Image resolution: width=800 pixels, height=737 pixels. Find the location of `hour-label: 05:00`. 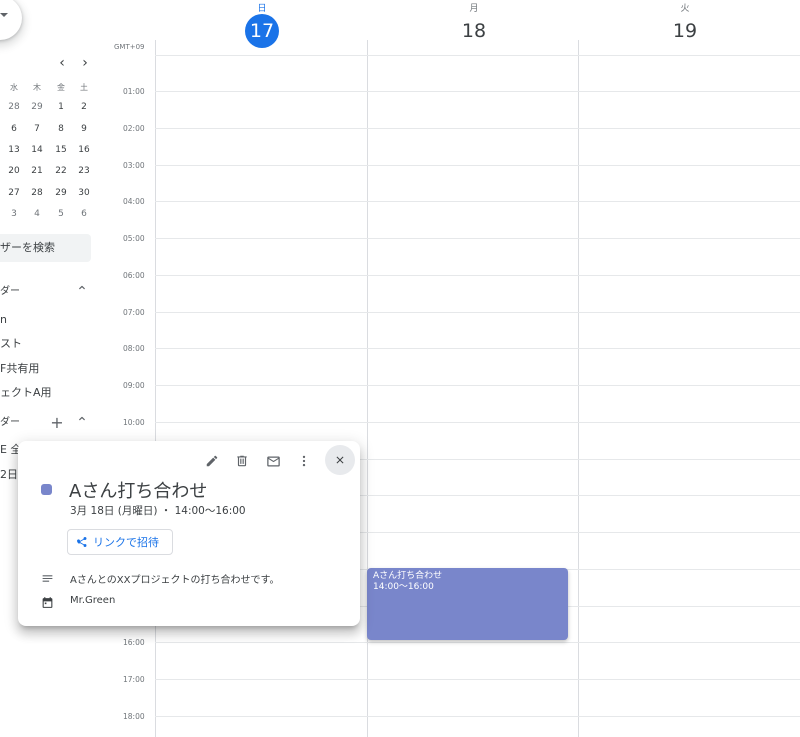

hour-label: 05:00 is located at coordinates (134, 238).